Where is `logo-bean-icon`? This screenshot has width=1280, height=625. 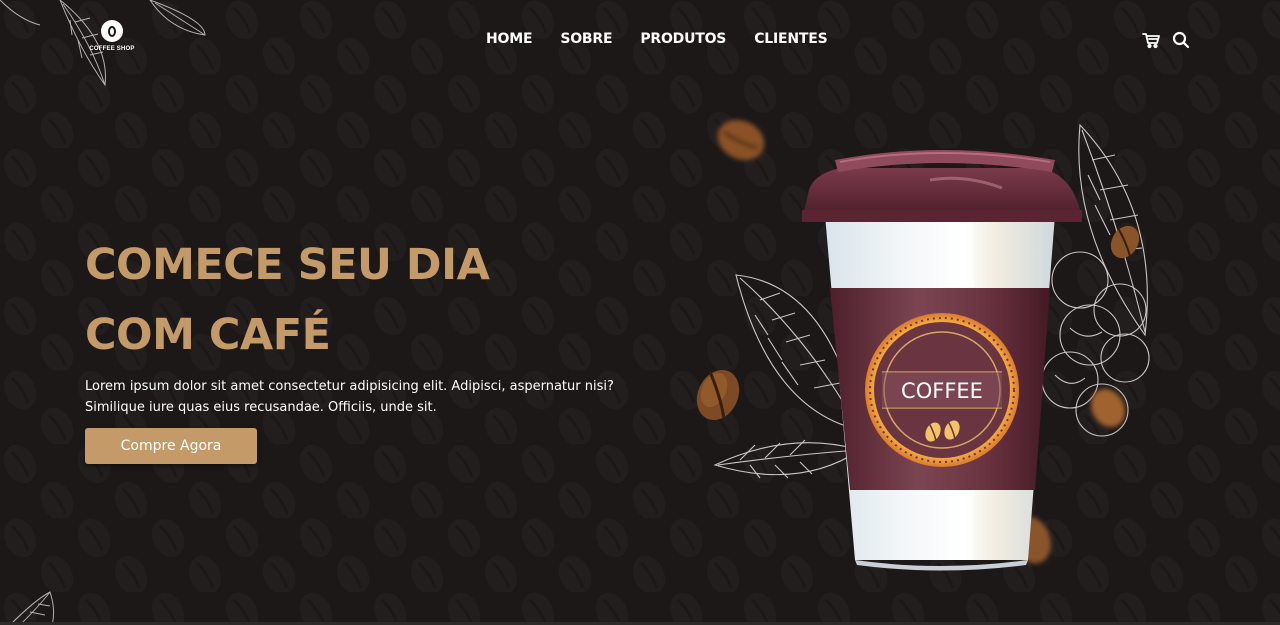 logo-bean-icon is located at coordinates (112, 31).